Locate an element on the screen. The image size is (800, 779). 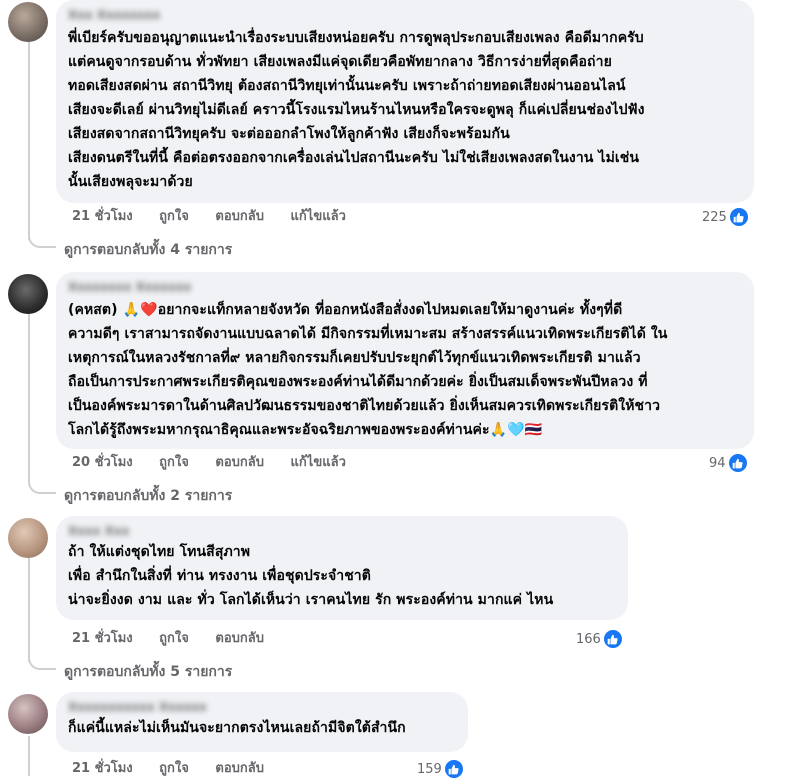
reaction-number: 225 is located at coordinates (714, 217).